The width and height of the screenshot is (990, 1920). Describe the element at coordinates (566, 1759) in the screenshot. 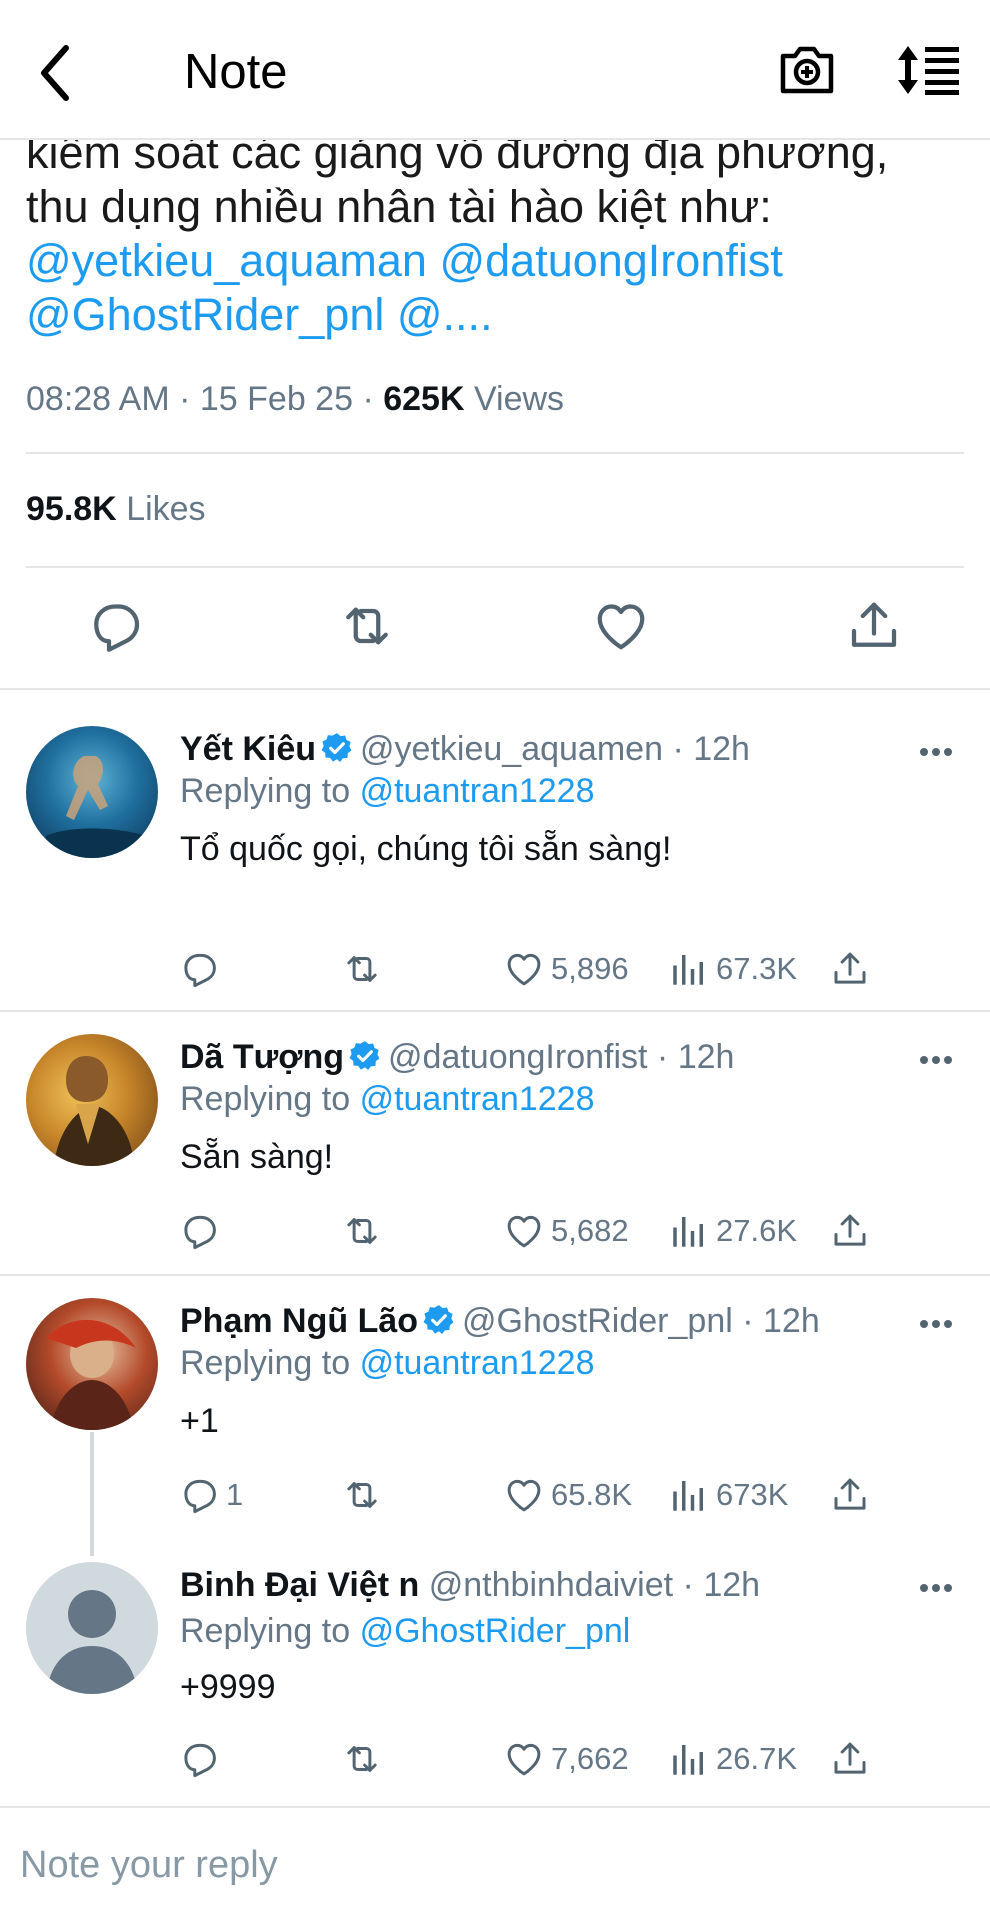

I see `like-button: 7,662` at that location.